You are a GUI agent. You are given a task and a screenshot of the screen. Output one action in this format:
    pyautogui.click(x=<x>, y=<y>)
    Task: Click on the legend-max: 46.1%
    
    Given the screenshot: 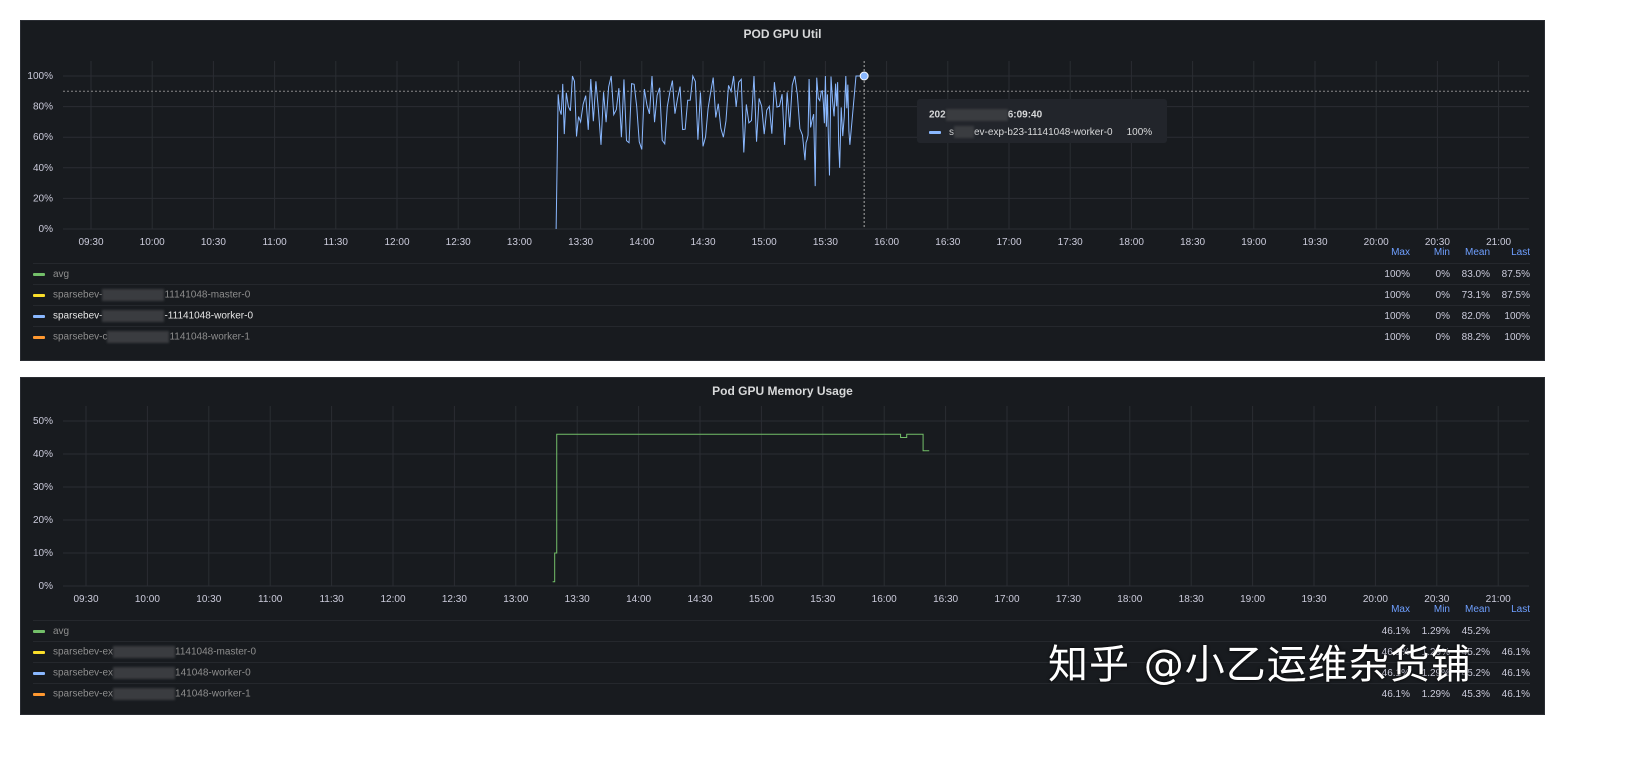 What is the action you would take?
    pyautogui.click(x=1395, y=694)
    